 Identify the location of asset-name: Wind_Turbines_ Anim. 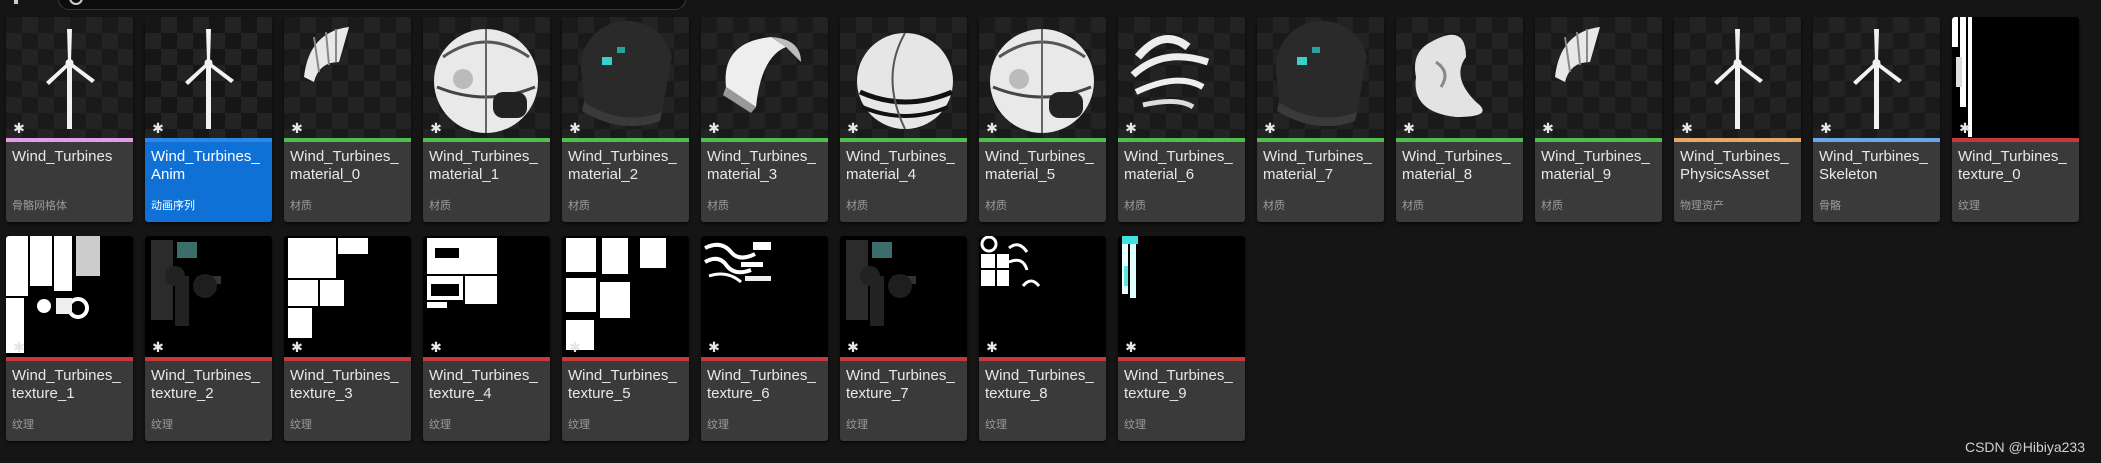
(205, 165).